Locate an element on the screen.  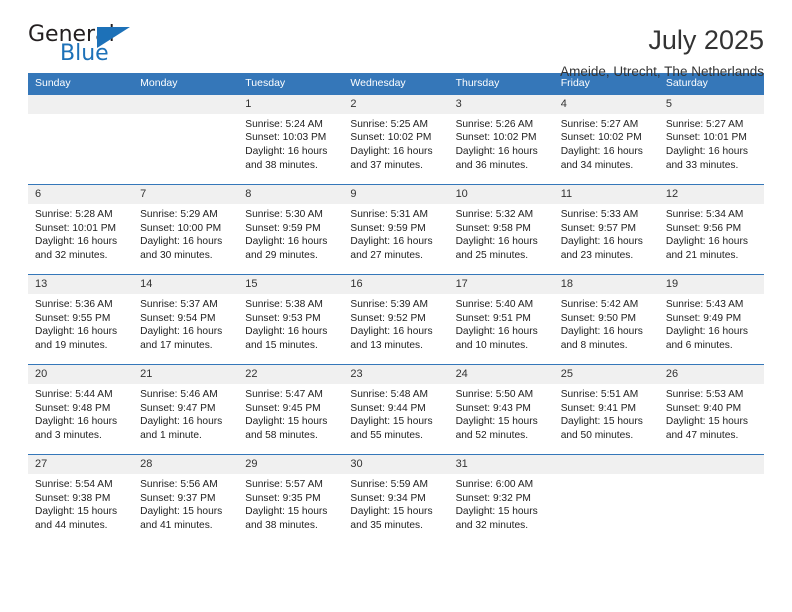
day-number: 7 is located at coordinates (186, 195).